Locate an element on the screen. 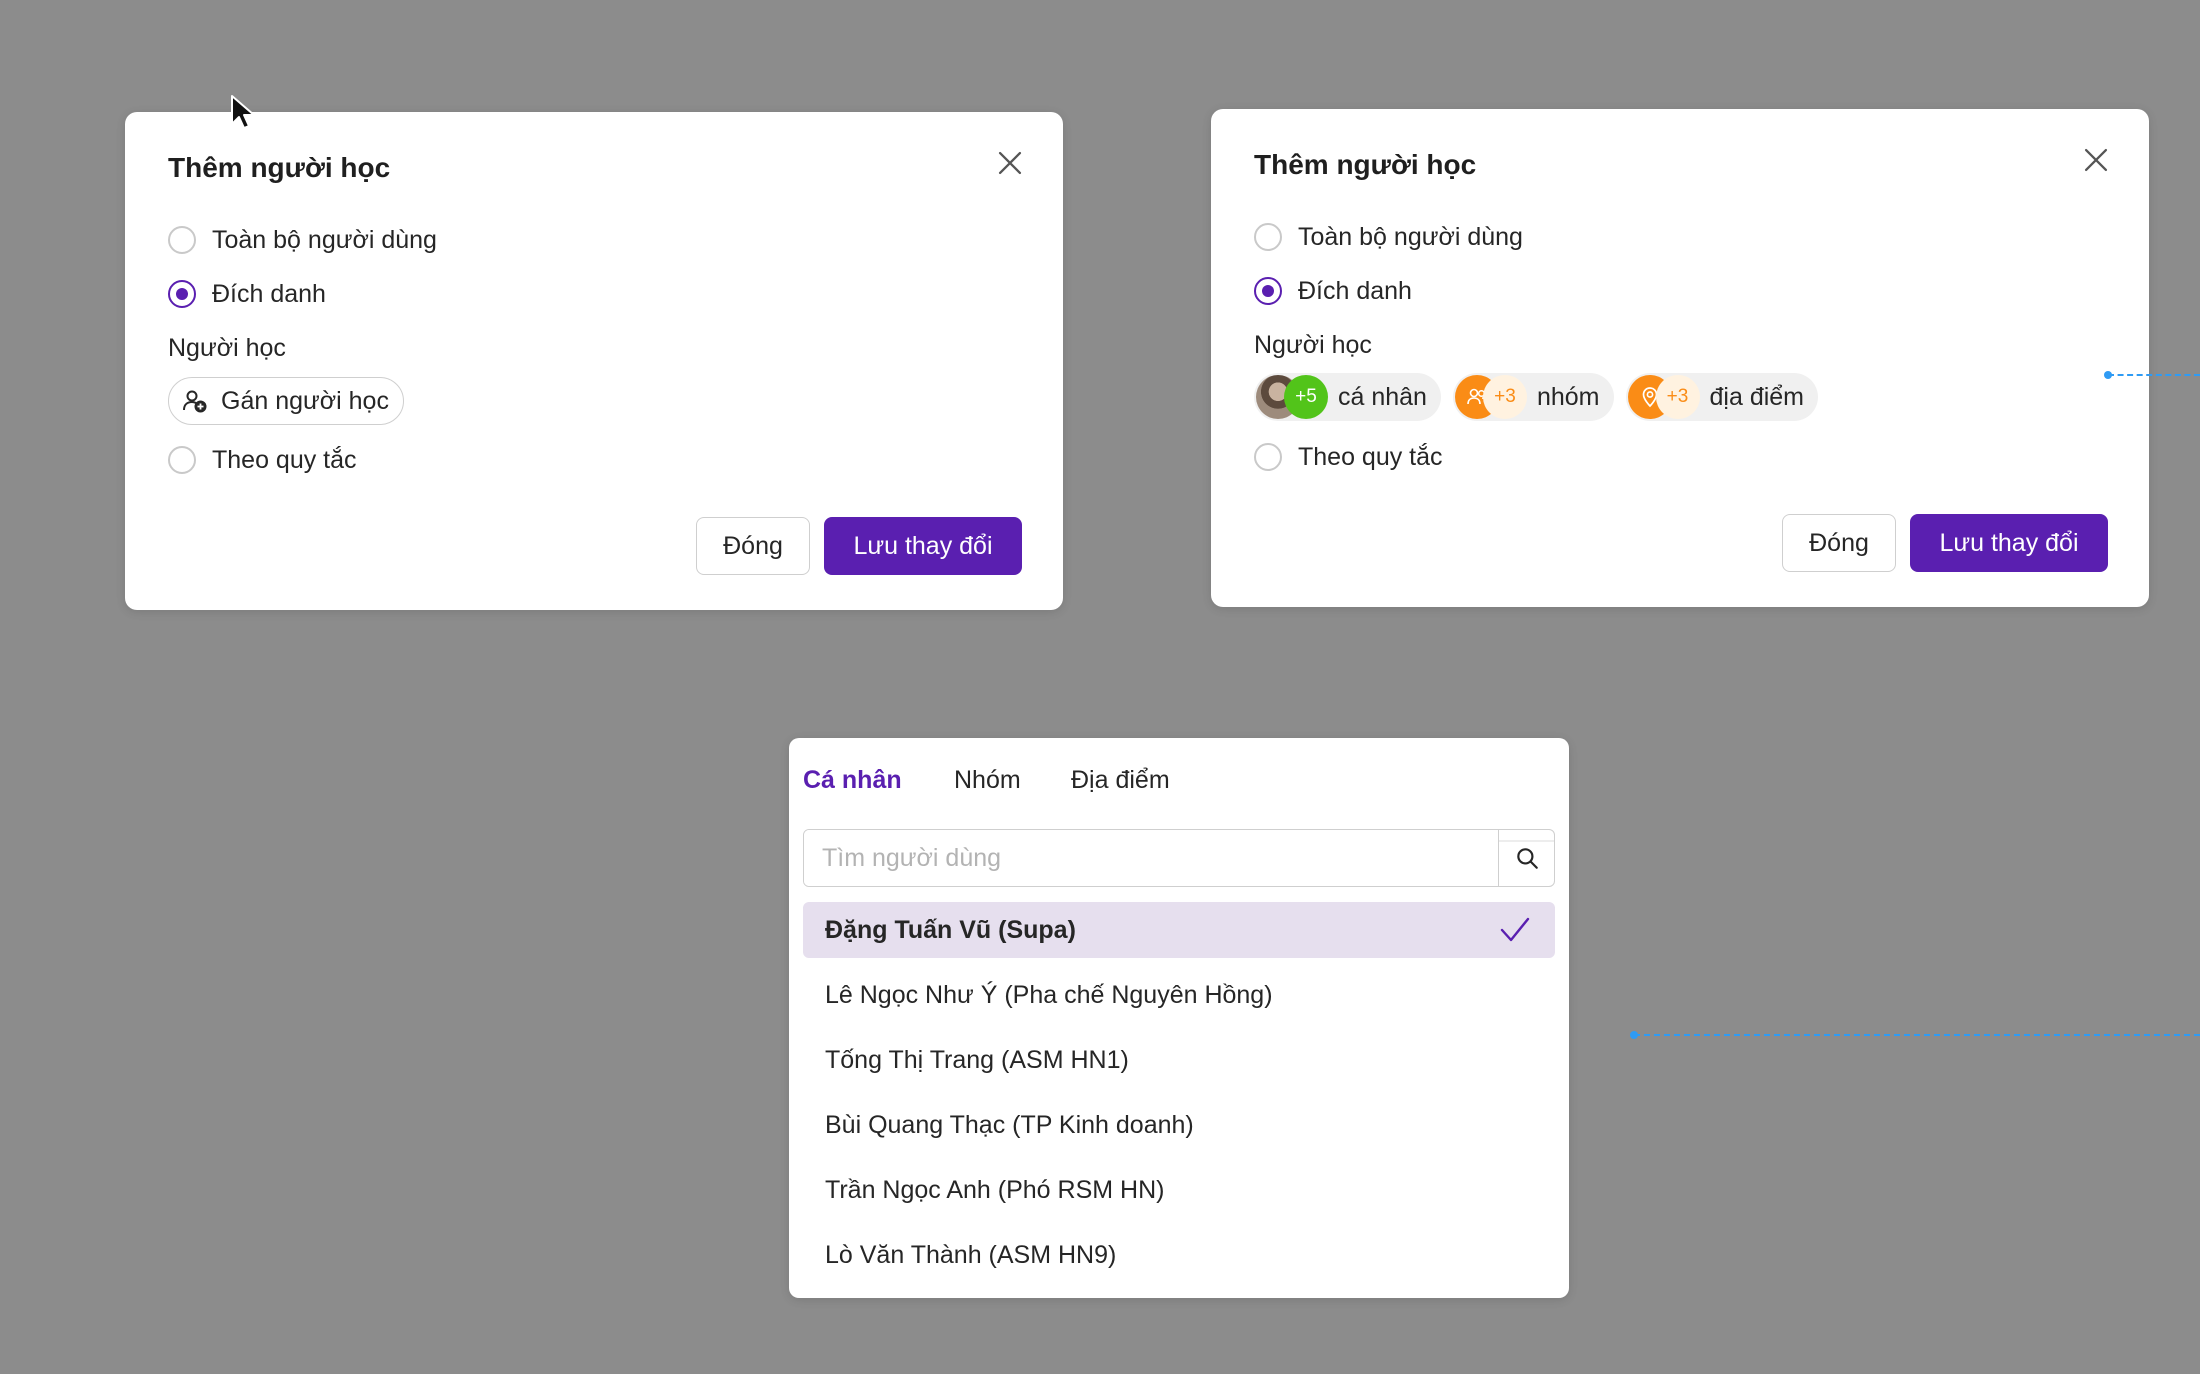 The width and height of the screenshot is (2200, 1374). assign-learner-label: Gán người học is located at coordinates (305, 400).